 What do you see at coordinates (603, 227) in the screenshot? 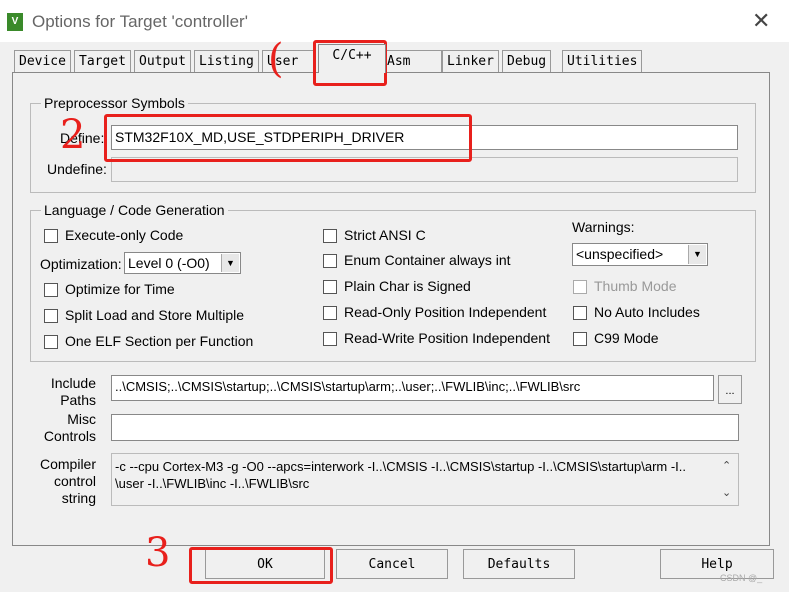
I see `warnings-label: Warnings:` at bounding box center [603, 227].